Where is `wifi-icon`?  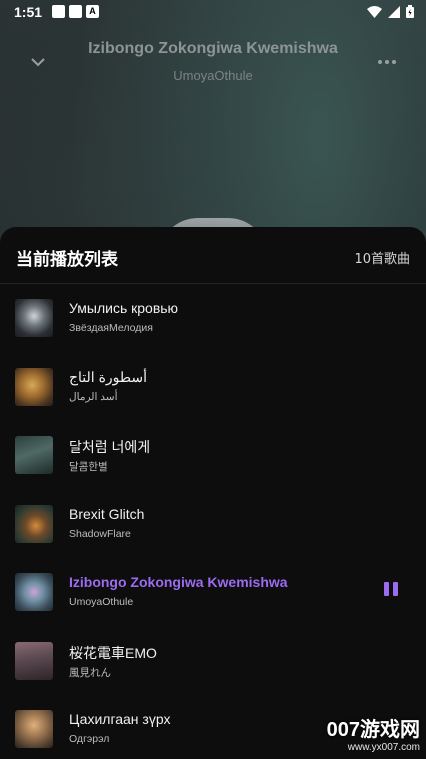 wifi-icon is located at coordinates (374, 11).